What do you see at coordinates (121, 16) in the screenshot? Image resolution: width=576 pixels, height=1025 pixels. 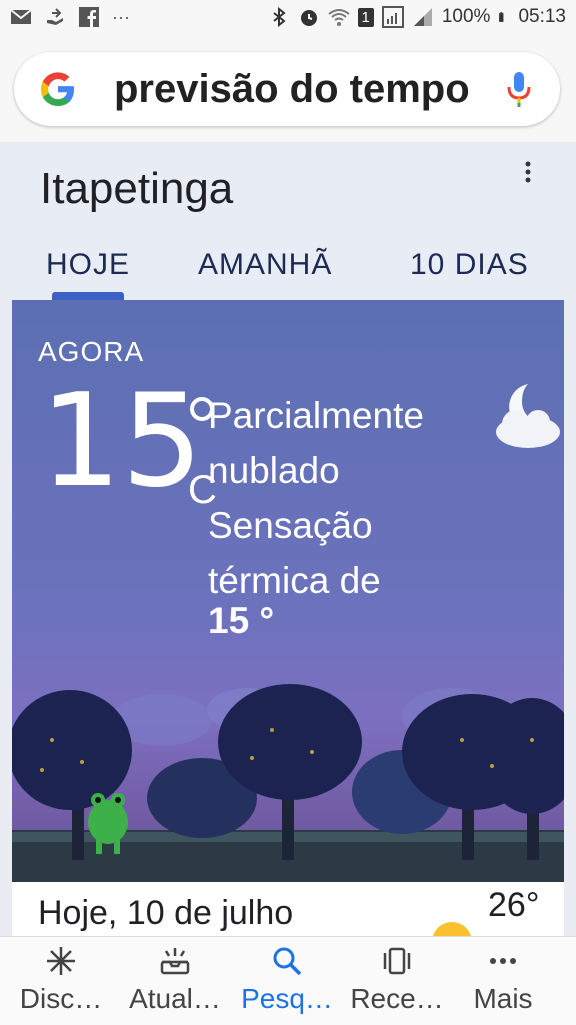 I see `more-notifications-icon: ···` at bounding box center [121, 16].